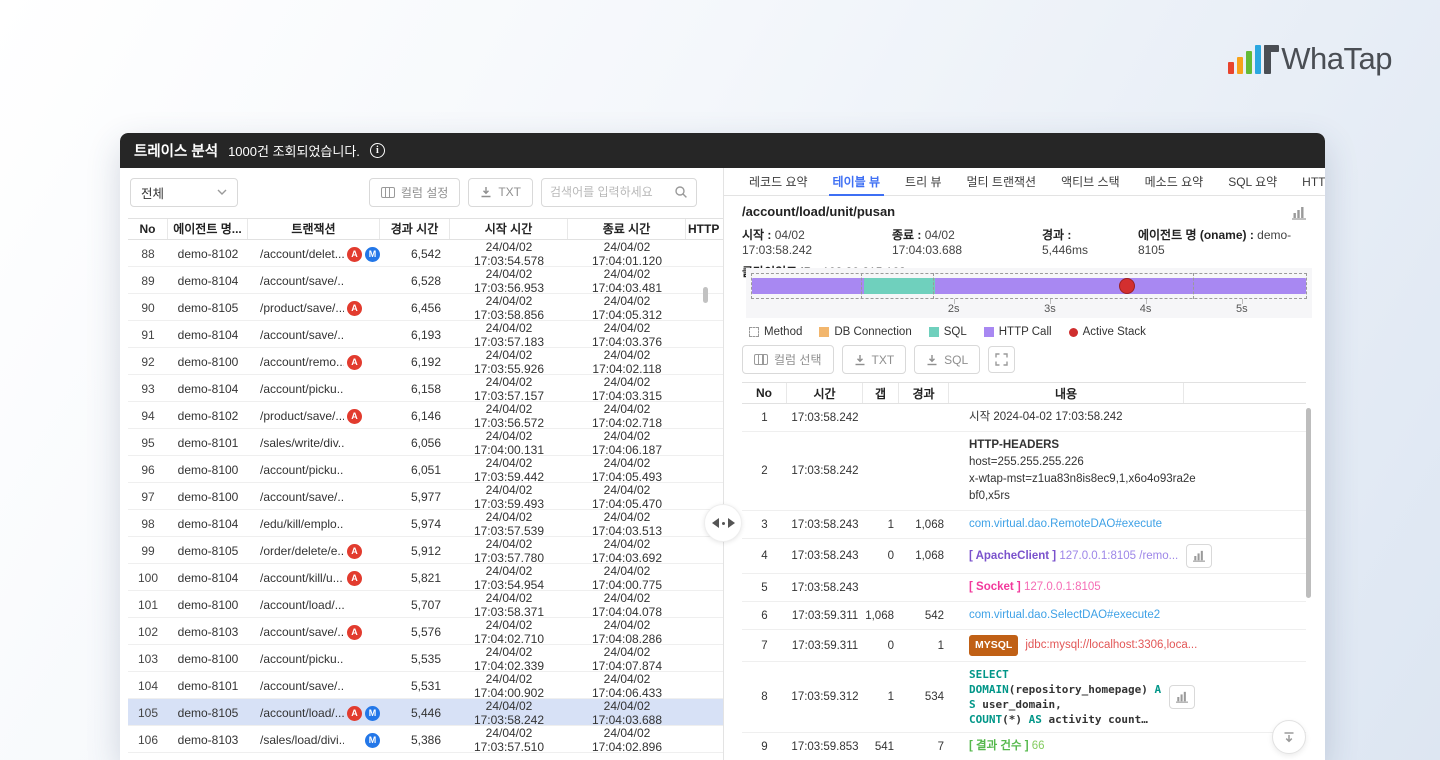 The width and height of the screenshot is (1440, 760). Describe the element at coordinates (612, 192) in the screenshot. I see `search-input` at that location.